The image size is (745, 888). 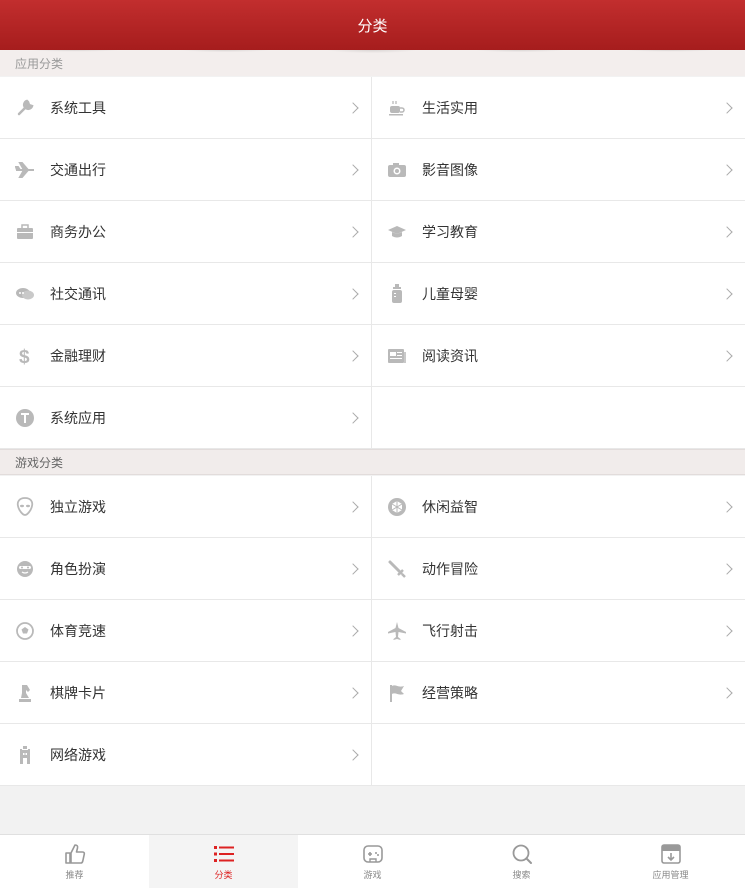 What do you see at coordinates (558, 294) in the screenshot?
I see `category-item-kids: 儿童母婴` at bounding box center [558, 294].